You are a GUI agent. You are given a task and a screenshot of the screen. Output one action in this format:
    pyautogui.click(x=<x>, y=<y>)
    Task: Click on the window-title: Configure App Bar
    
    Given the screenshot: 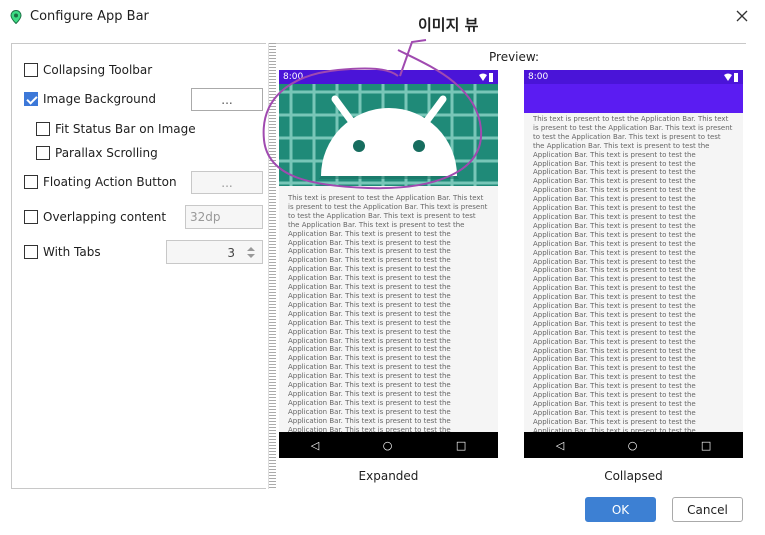 What is the action you would take?
    pyautogui.click(x=89, y=16)
    